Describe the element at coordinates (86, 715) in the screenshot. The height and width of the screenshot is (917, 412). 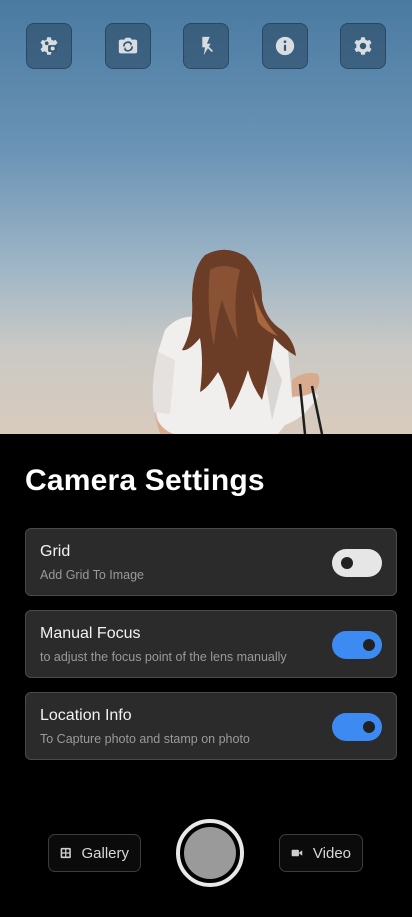
I see `setting-title: Location Info` at that location.